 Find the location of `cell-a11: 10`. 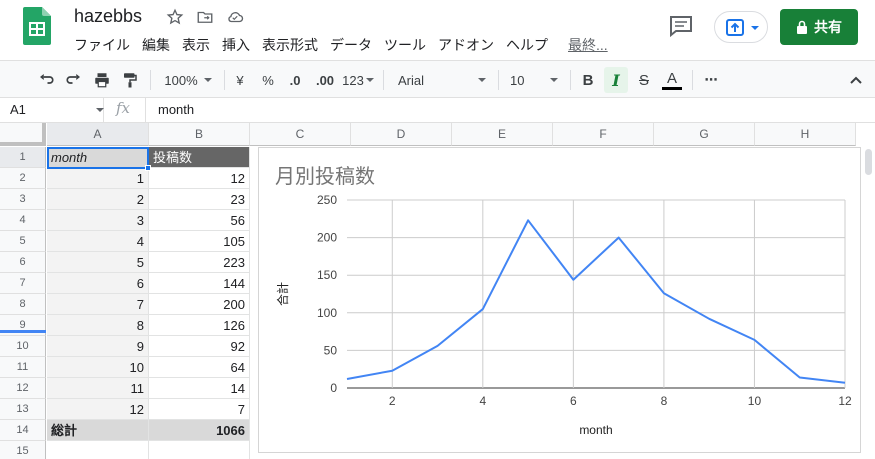

cell-a11: 10 is located at coordinates (98, 367).